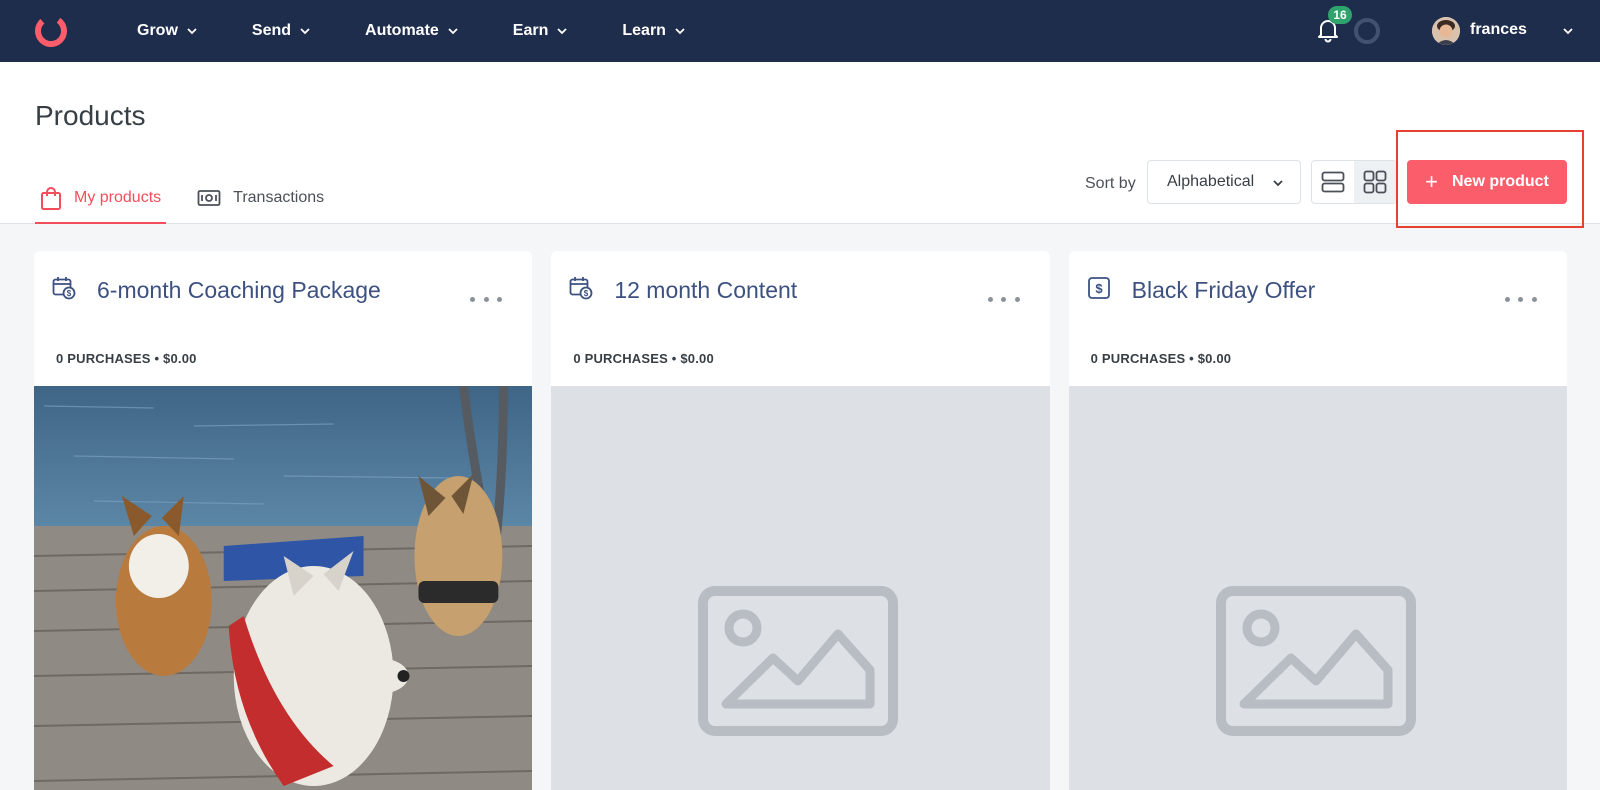 The image size is (1600, 790). Describe the element at coordinates (239, 290) in the screenshot. I see `product-title: 6-month Coaching Package` at that location.